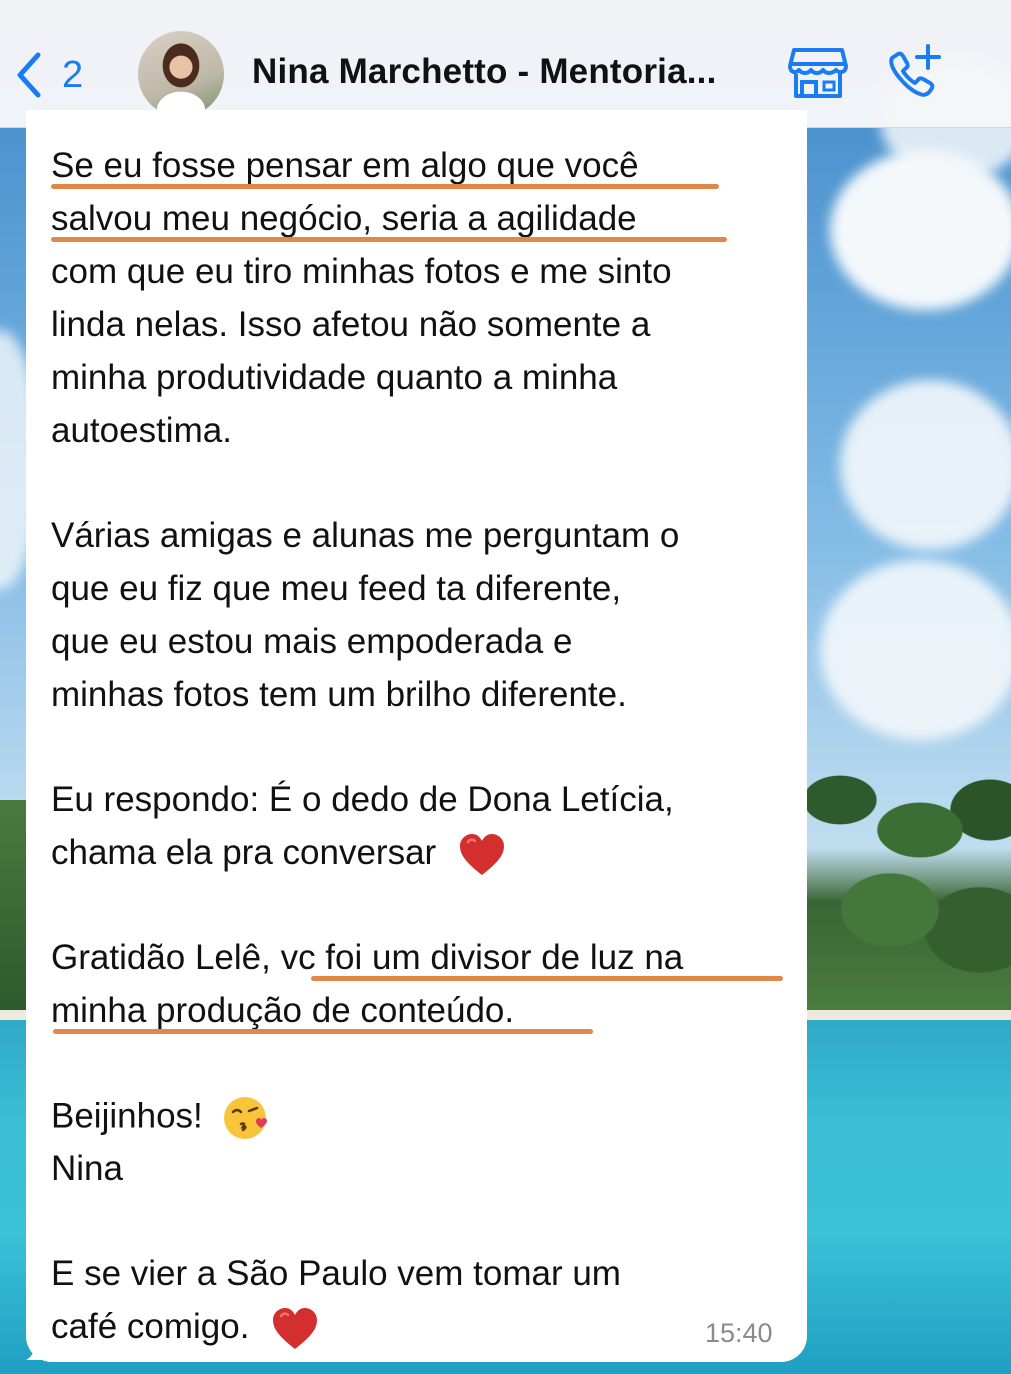 This screenshot has height=1374, width=1011. Describe the element at coordinates (344, 218) in the screenshot. I see `message-line: salvou meu negócio, seria a agilidade` at that location.